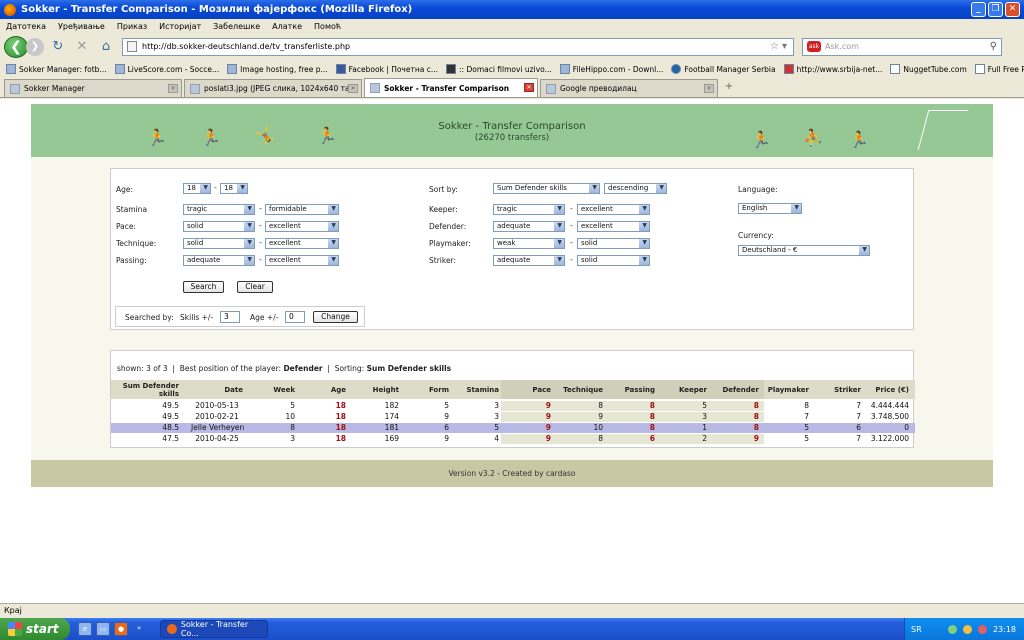 The width and height of the screenshot is (1024, 640). I want to click on maximize-button: ❐, so click(995, 9).